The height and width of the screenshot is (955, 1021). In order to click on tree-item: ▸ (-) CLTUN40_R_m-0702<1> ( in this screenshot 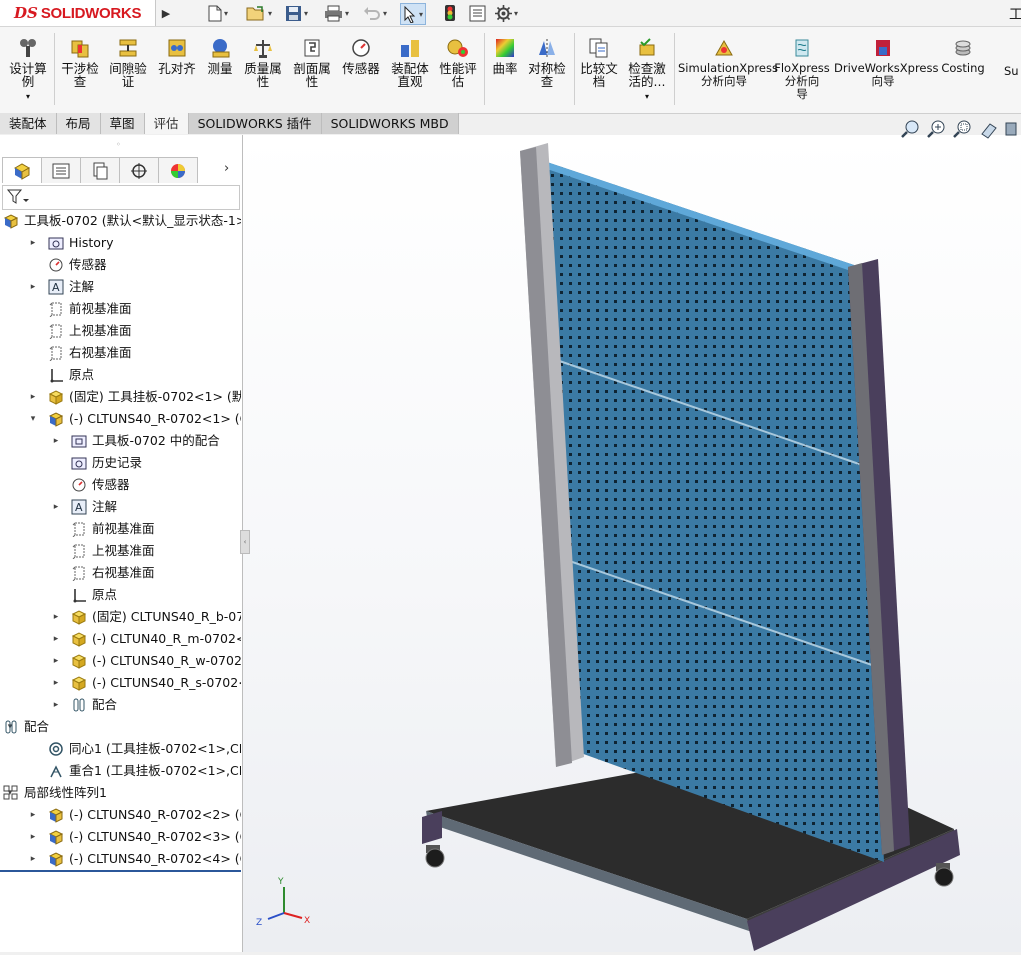, I will do `click(120, 639)`.